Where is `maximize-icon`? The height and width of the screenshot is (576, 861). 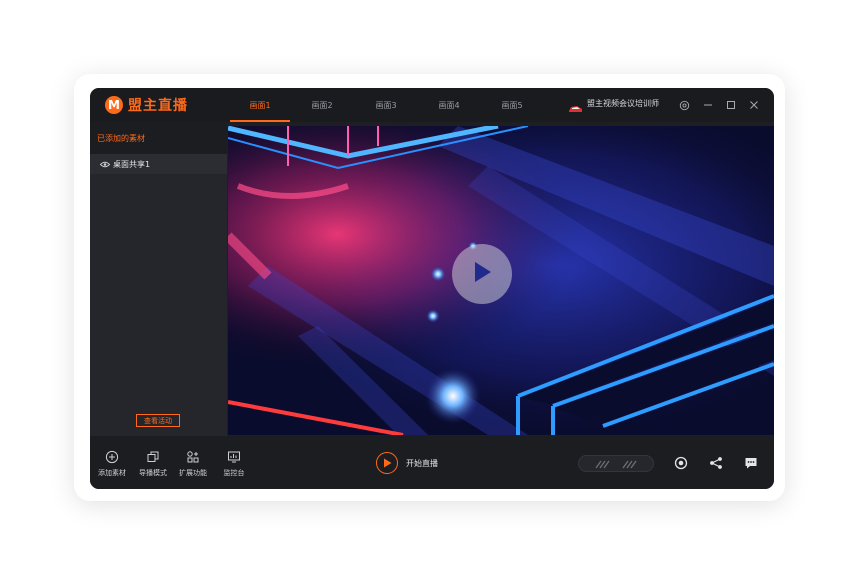
maximize-icon is located at coordinates (731, 105).